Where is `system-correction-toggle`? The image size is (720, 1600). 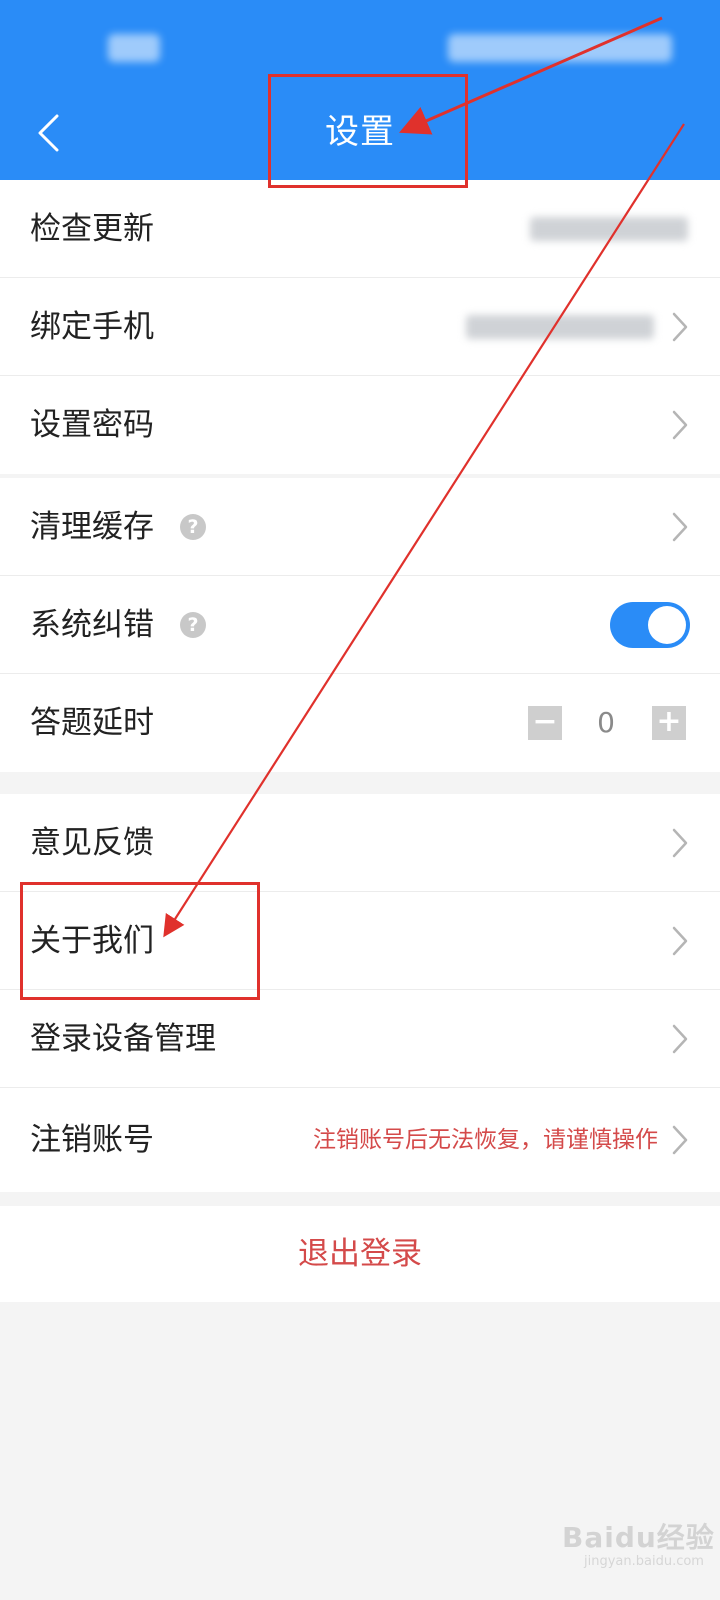 system-correction-toggle is located at coordinates (650, 625).